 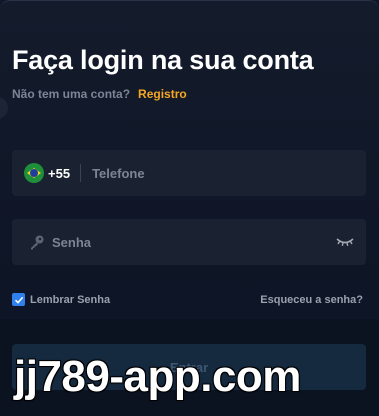 I want to click on login-button: Entrar, so click(x=189, y=367).